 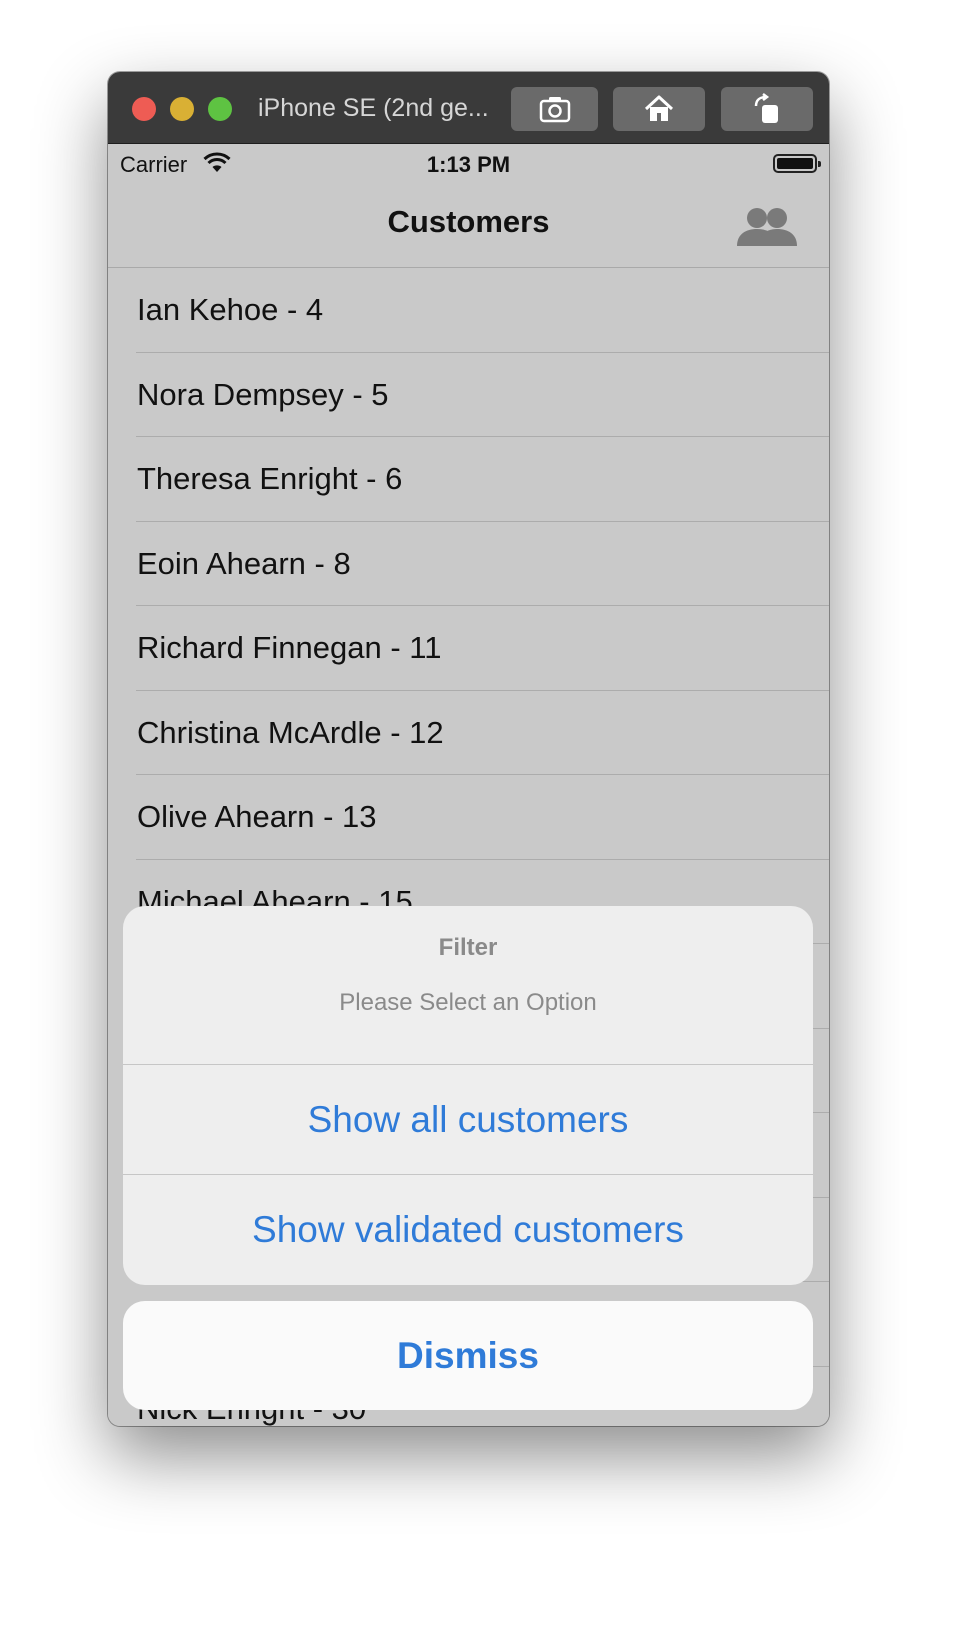 What do you see at coordinates (797, 163) in the screenshot?
I see `battery-icon` at bounding box center [797, 163].